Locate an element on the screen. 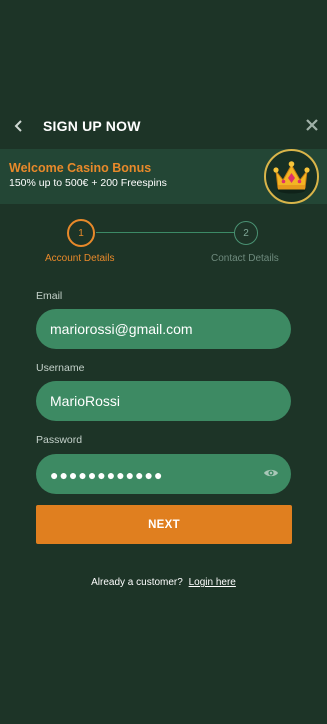  stepper-connector is located at coordinates (165, 232).